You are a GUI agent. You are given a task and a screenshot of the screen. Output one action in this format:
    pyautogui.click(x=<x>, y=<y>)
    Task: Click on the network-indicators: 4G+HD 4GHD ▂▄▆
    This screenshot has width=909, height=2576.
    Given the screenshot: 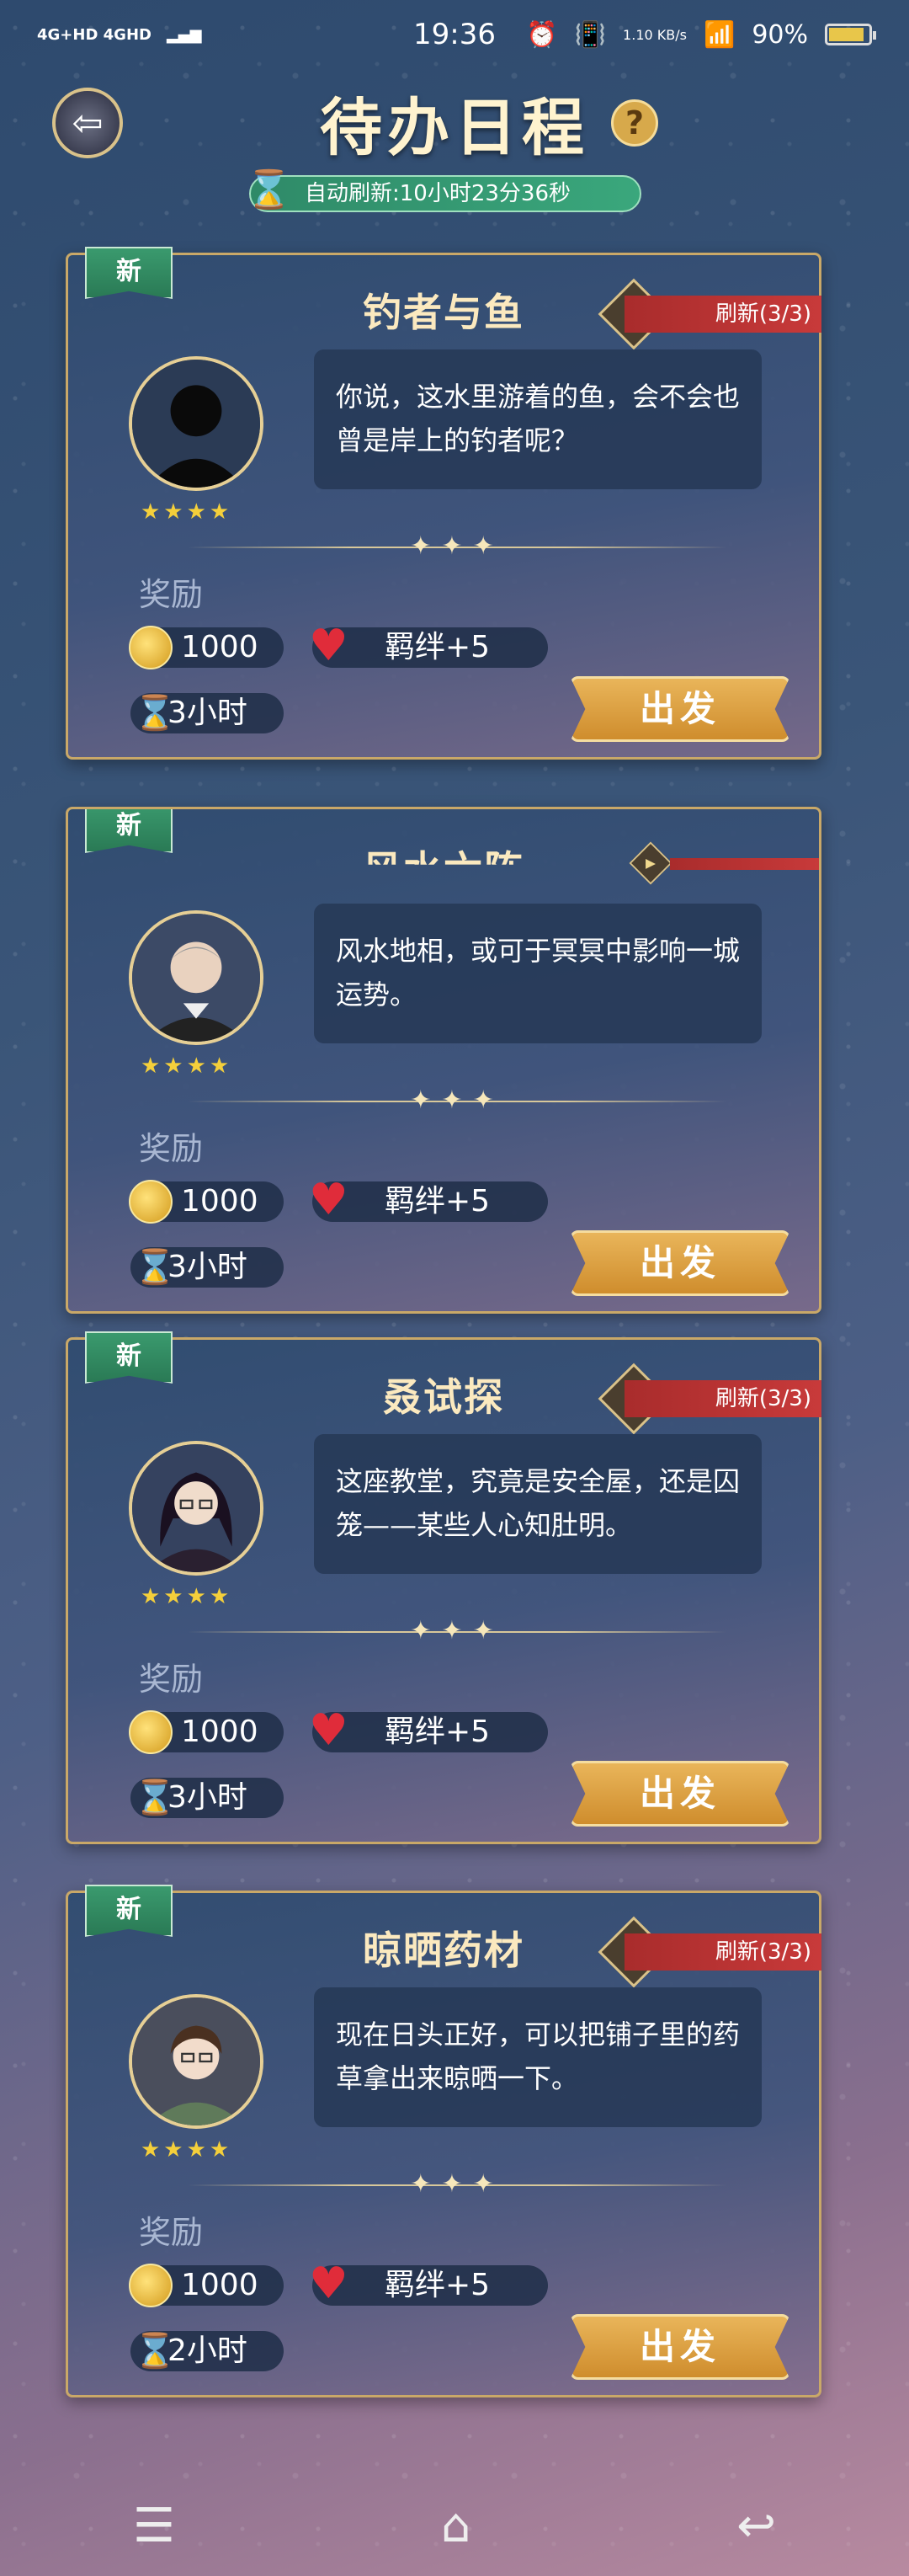 What is the action you would take?
    pyautogui.click(x=119, y=35)
    